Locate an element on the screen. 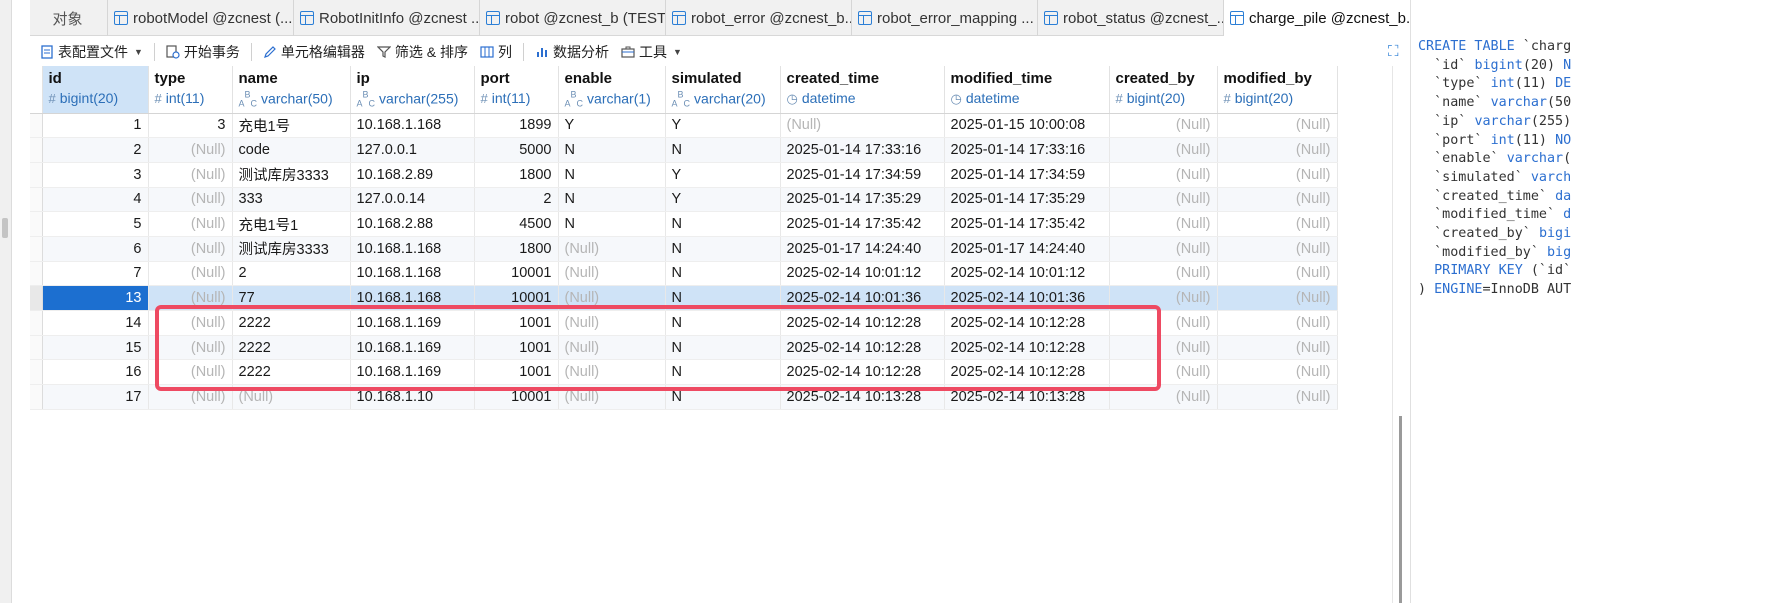  cell-port: 5000 is located at coordinates (516, 150).